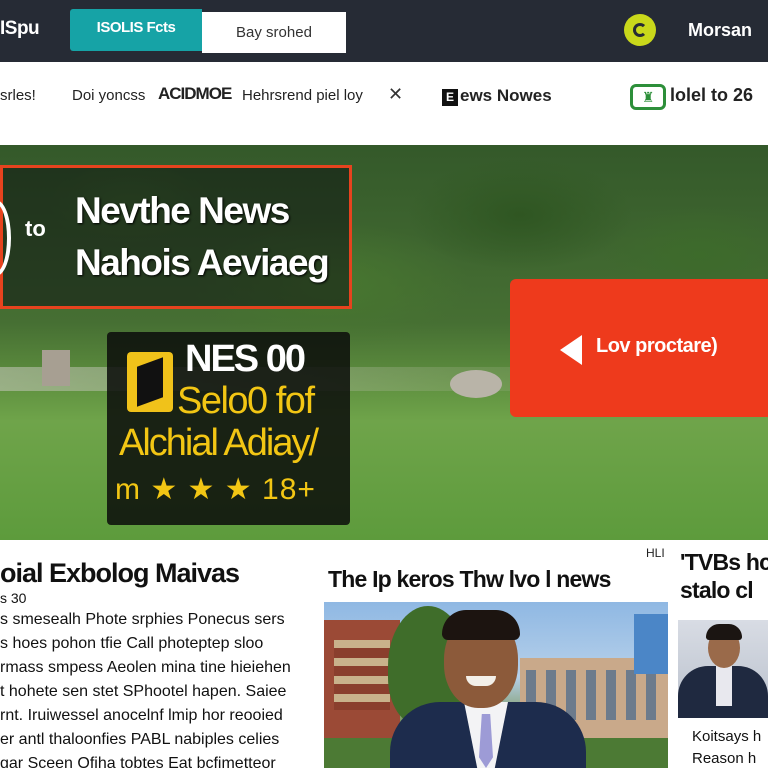  Describe the element at coordinates (35, 228) in the screenshot. I see `hero-to-label: to` at that location.